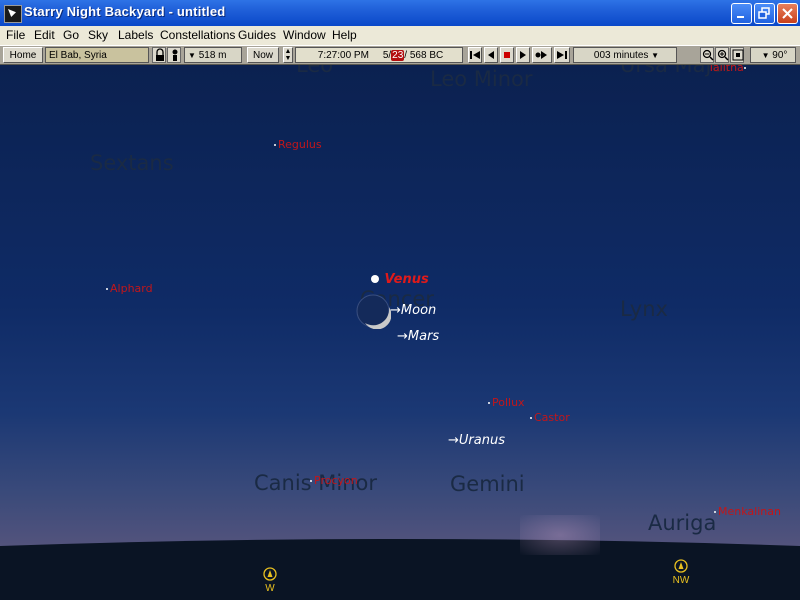 This screenshot has width=800, height=600. What do you see at coordinates (424, 55) in the screenshot?
I see `date-year: / 568 BC` at bounding box center [424, 55].